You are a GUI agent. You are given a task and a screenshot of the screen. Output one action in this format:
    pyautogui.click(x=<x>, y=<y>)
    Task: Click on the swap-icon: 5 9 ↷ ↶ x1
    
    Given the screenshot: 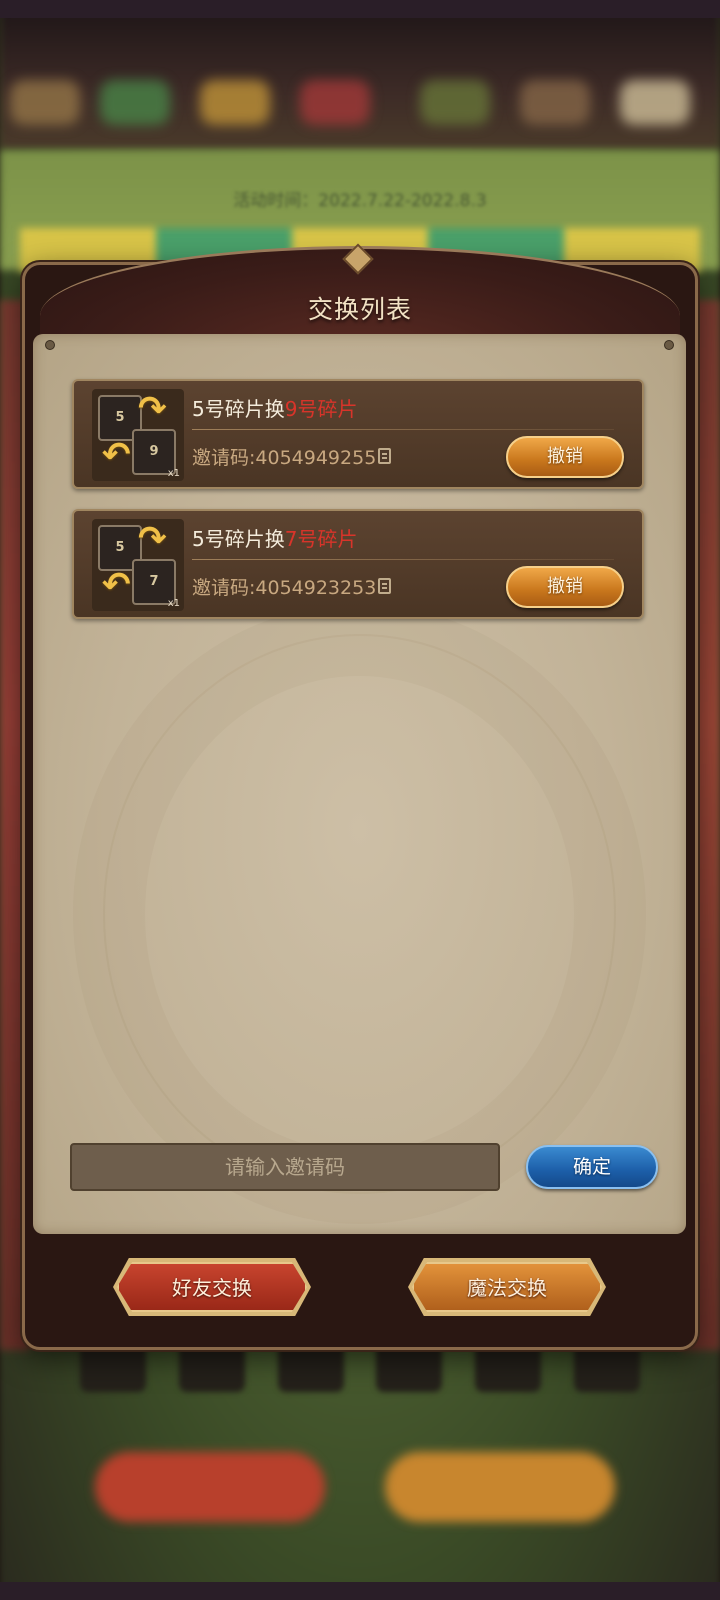 What is the action you would take?
    pyautogui.click(x=138, y=435)
    